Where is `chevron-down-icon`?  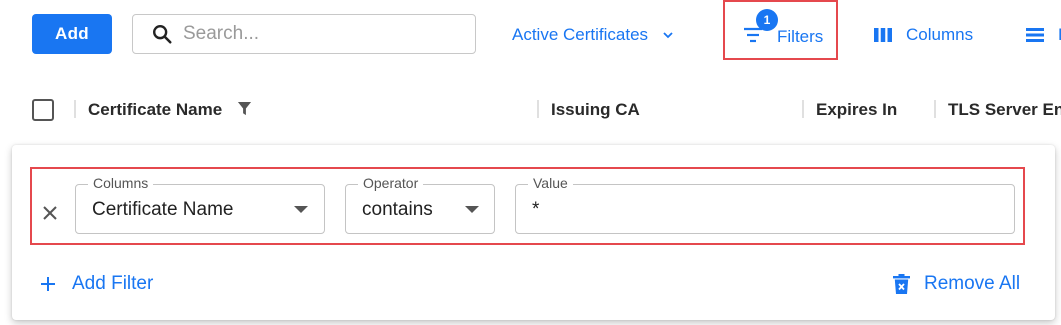
chevron-down-icon is located at coordinates (668, 35).